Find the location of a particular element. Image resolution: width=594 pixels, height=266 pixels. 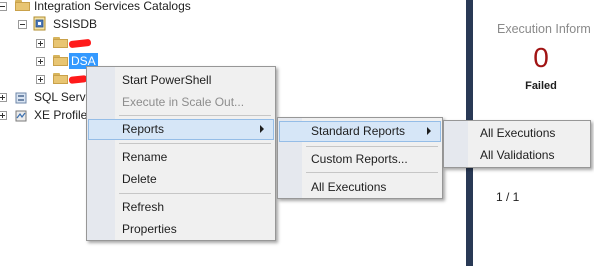

menu-item-rename: Rename is located at coordinates (181, 157).